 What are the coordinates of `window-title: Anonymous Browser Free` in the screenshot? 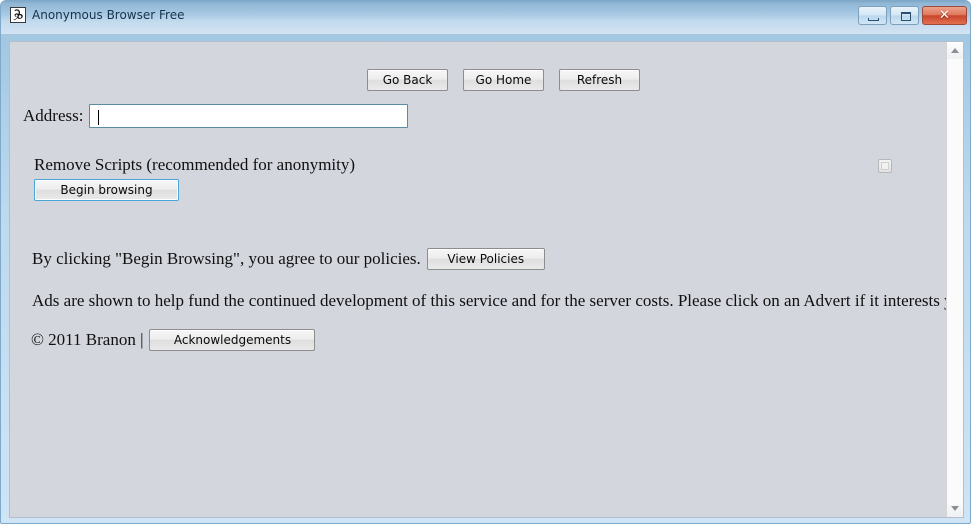 It's located at (108, 15).